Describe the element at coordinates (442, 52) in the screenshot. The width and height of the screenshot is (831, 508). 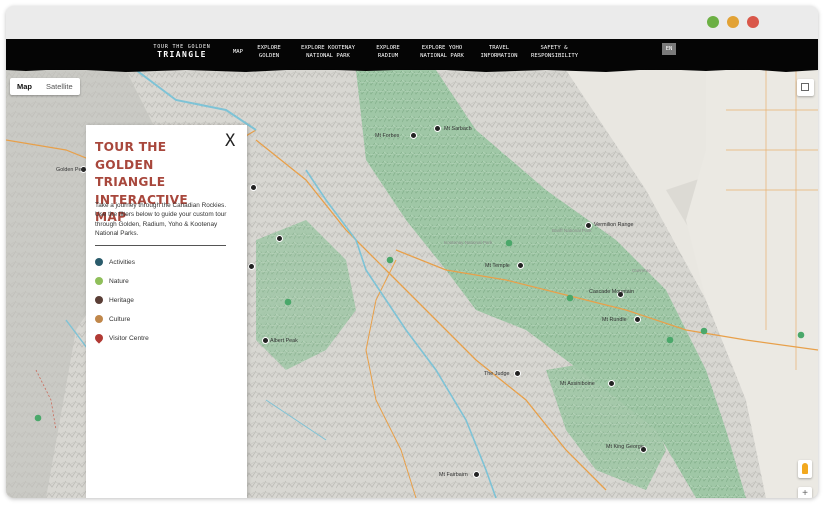
I see `nav-explore-yoho: EXPLORE YOHO NATIONAL PARK` at that location.